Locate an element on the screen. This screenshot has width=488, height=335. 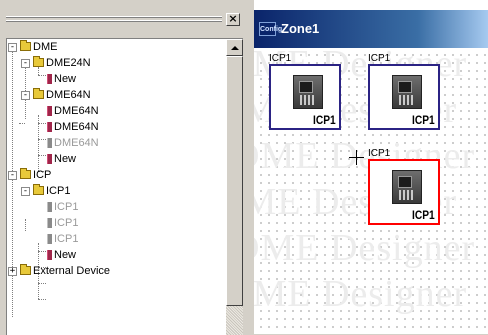
tree-item-label: External Device is located at coordinates (72, 271).